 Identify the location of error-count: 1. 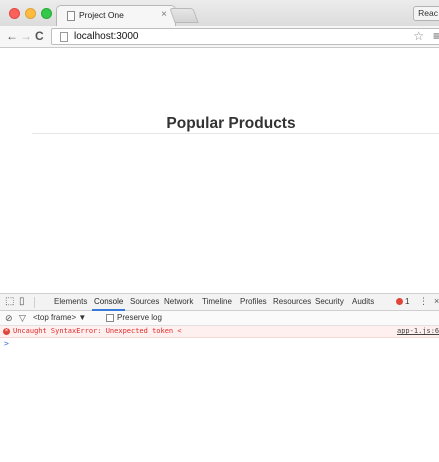
(407, 301).